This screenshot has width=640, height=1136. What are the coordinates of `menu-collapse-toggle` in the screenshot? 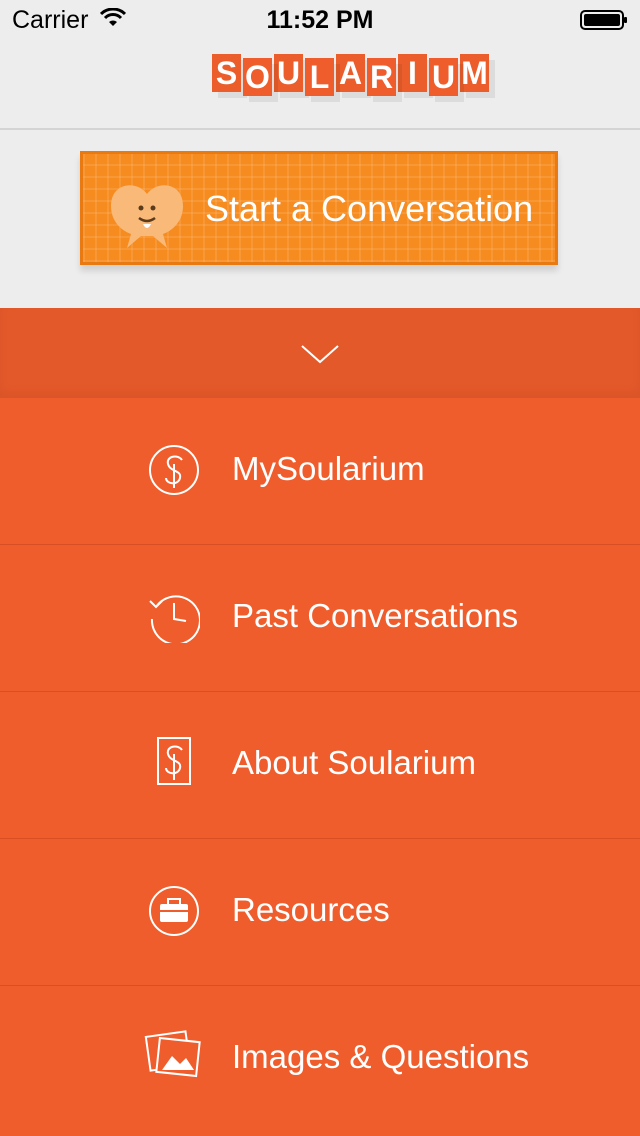 It's located at (320, 353).